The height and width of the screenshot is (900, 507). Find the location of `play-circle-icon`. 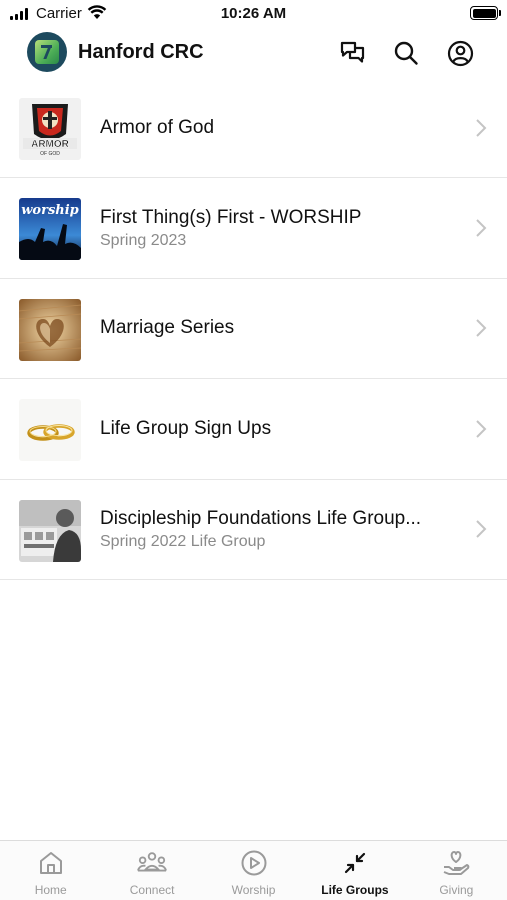

play-circle-icon is located at coordinates (254, 863).